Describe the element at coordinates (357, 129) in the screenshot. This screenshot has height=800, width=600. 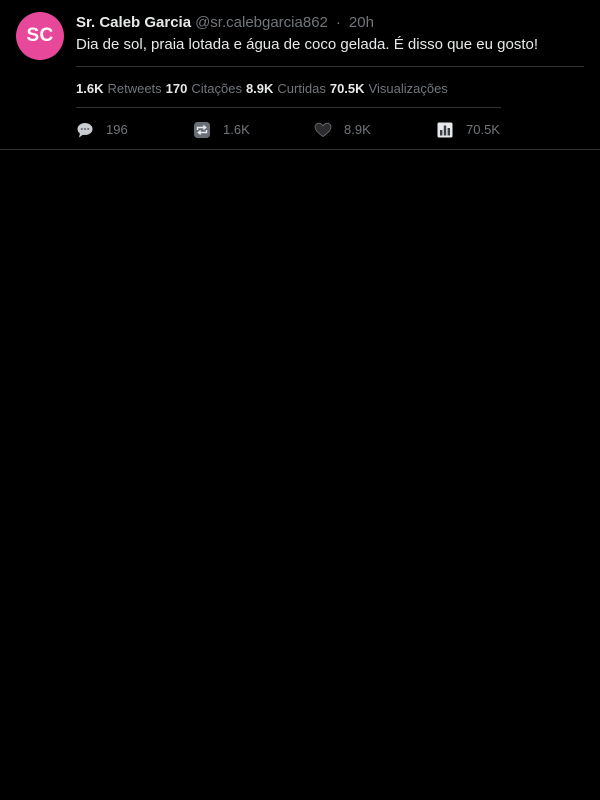
I see `like-count: 8.9K` at that location.